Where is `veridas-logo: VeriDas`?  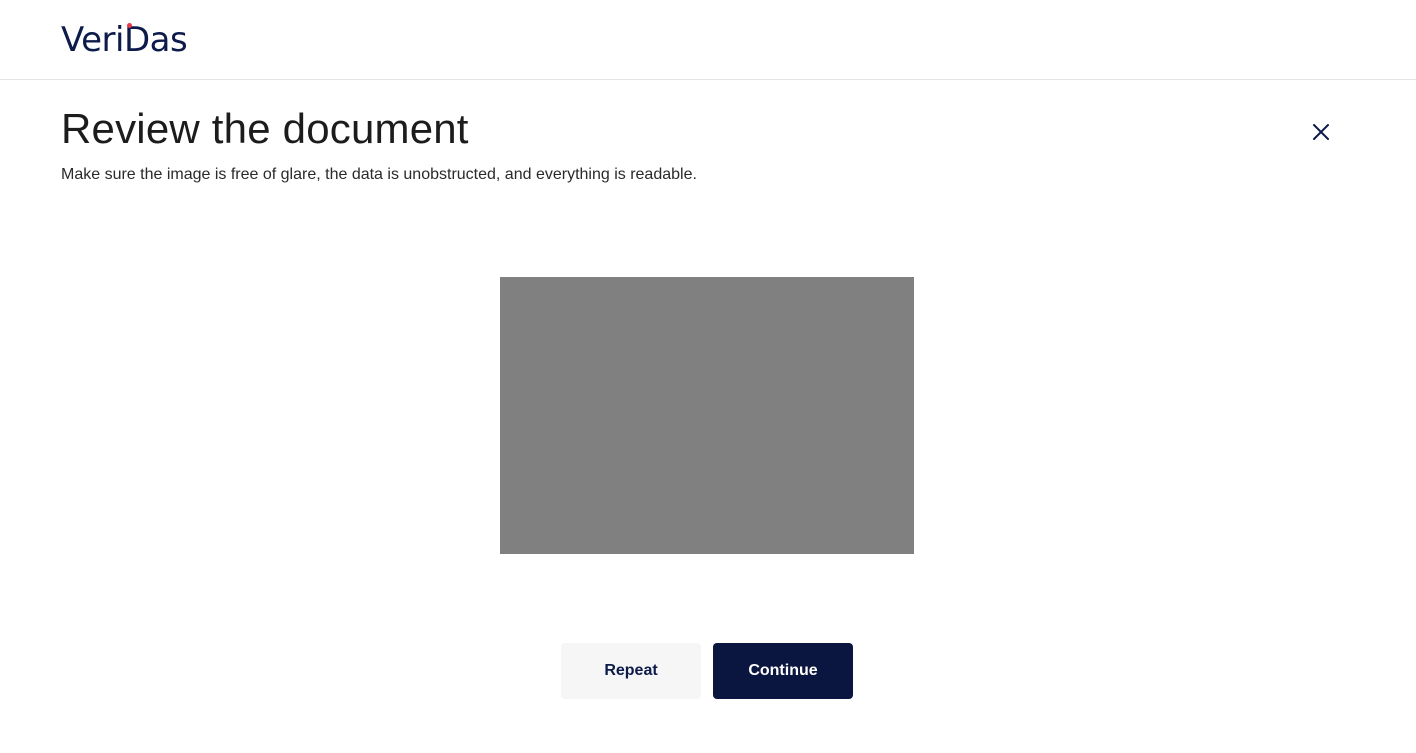
veridas-logo: VeriDas is located at coordinates (124, 40).